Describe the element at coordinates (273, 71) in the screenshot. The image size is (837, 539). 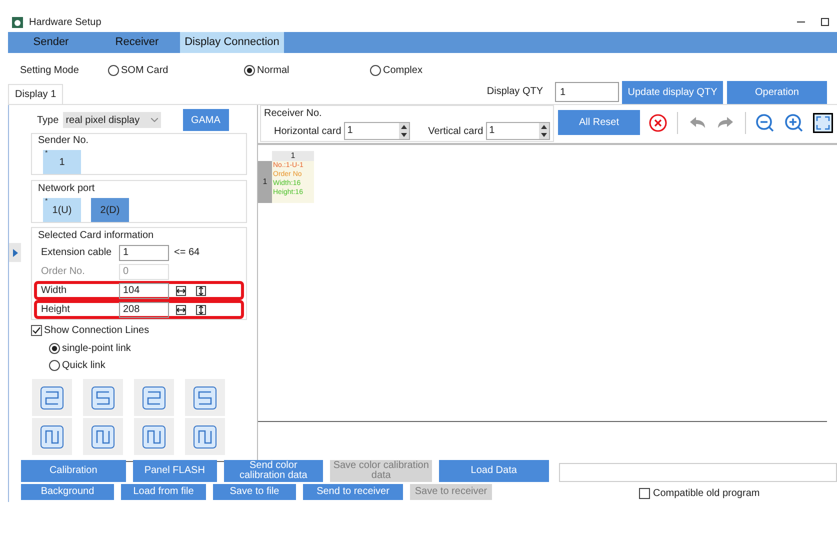
I see `radio-label: Normal` at that location.